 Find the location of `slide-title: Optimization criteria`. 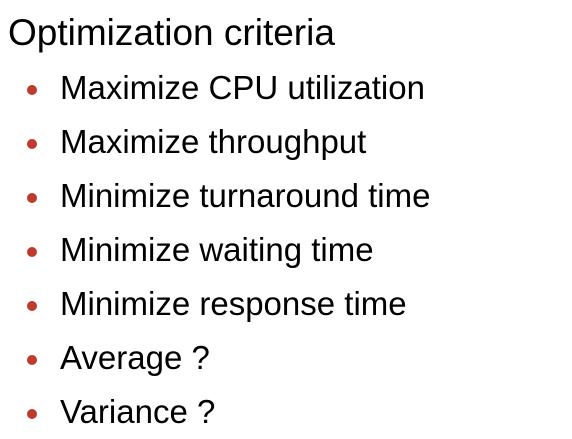

slide-title: Optimization criteria is located at coordinates (171, 32).